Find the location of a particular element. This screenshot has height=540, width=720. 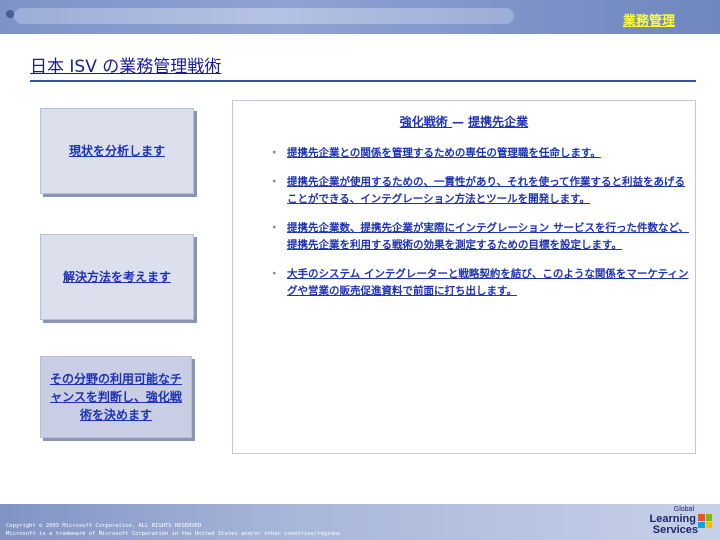

section-link: 業務管理 is located at coordinates (649, 19).